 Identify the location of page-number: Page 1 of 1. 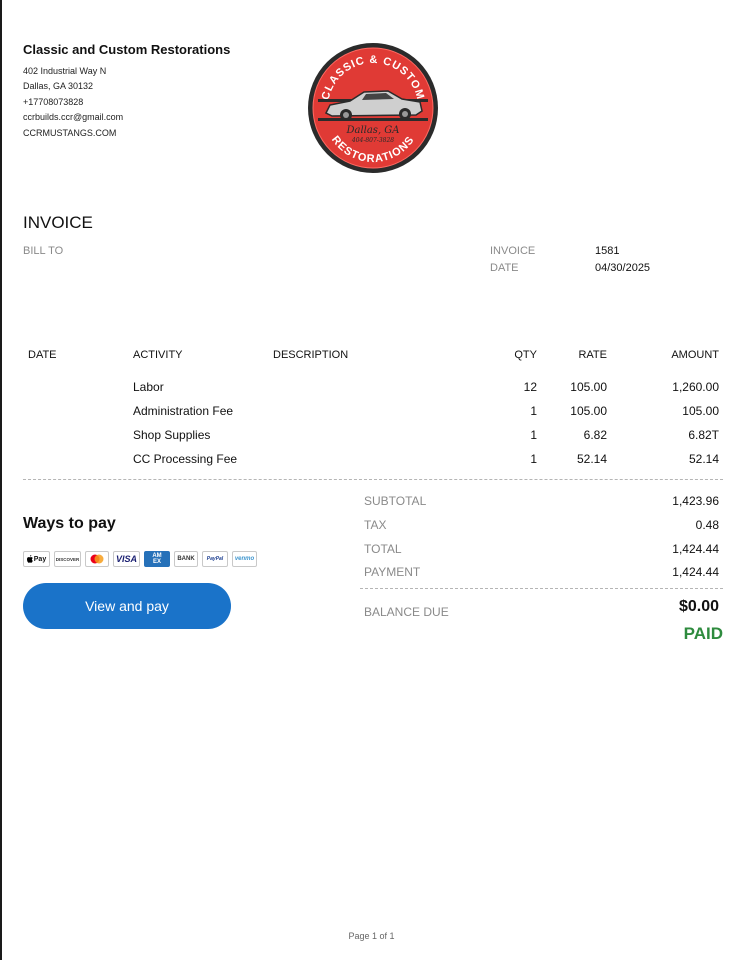
(371, 936).